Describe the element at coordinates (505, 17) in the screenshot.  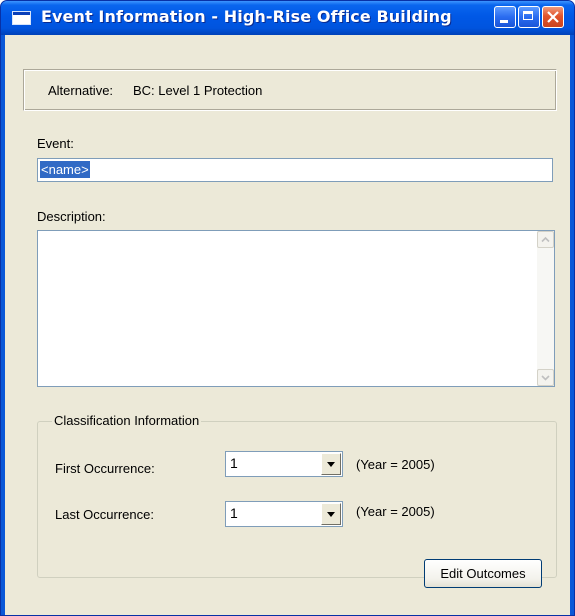
I see `minimize-icon` at that location.